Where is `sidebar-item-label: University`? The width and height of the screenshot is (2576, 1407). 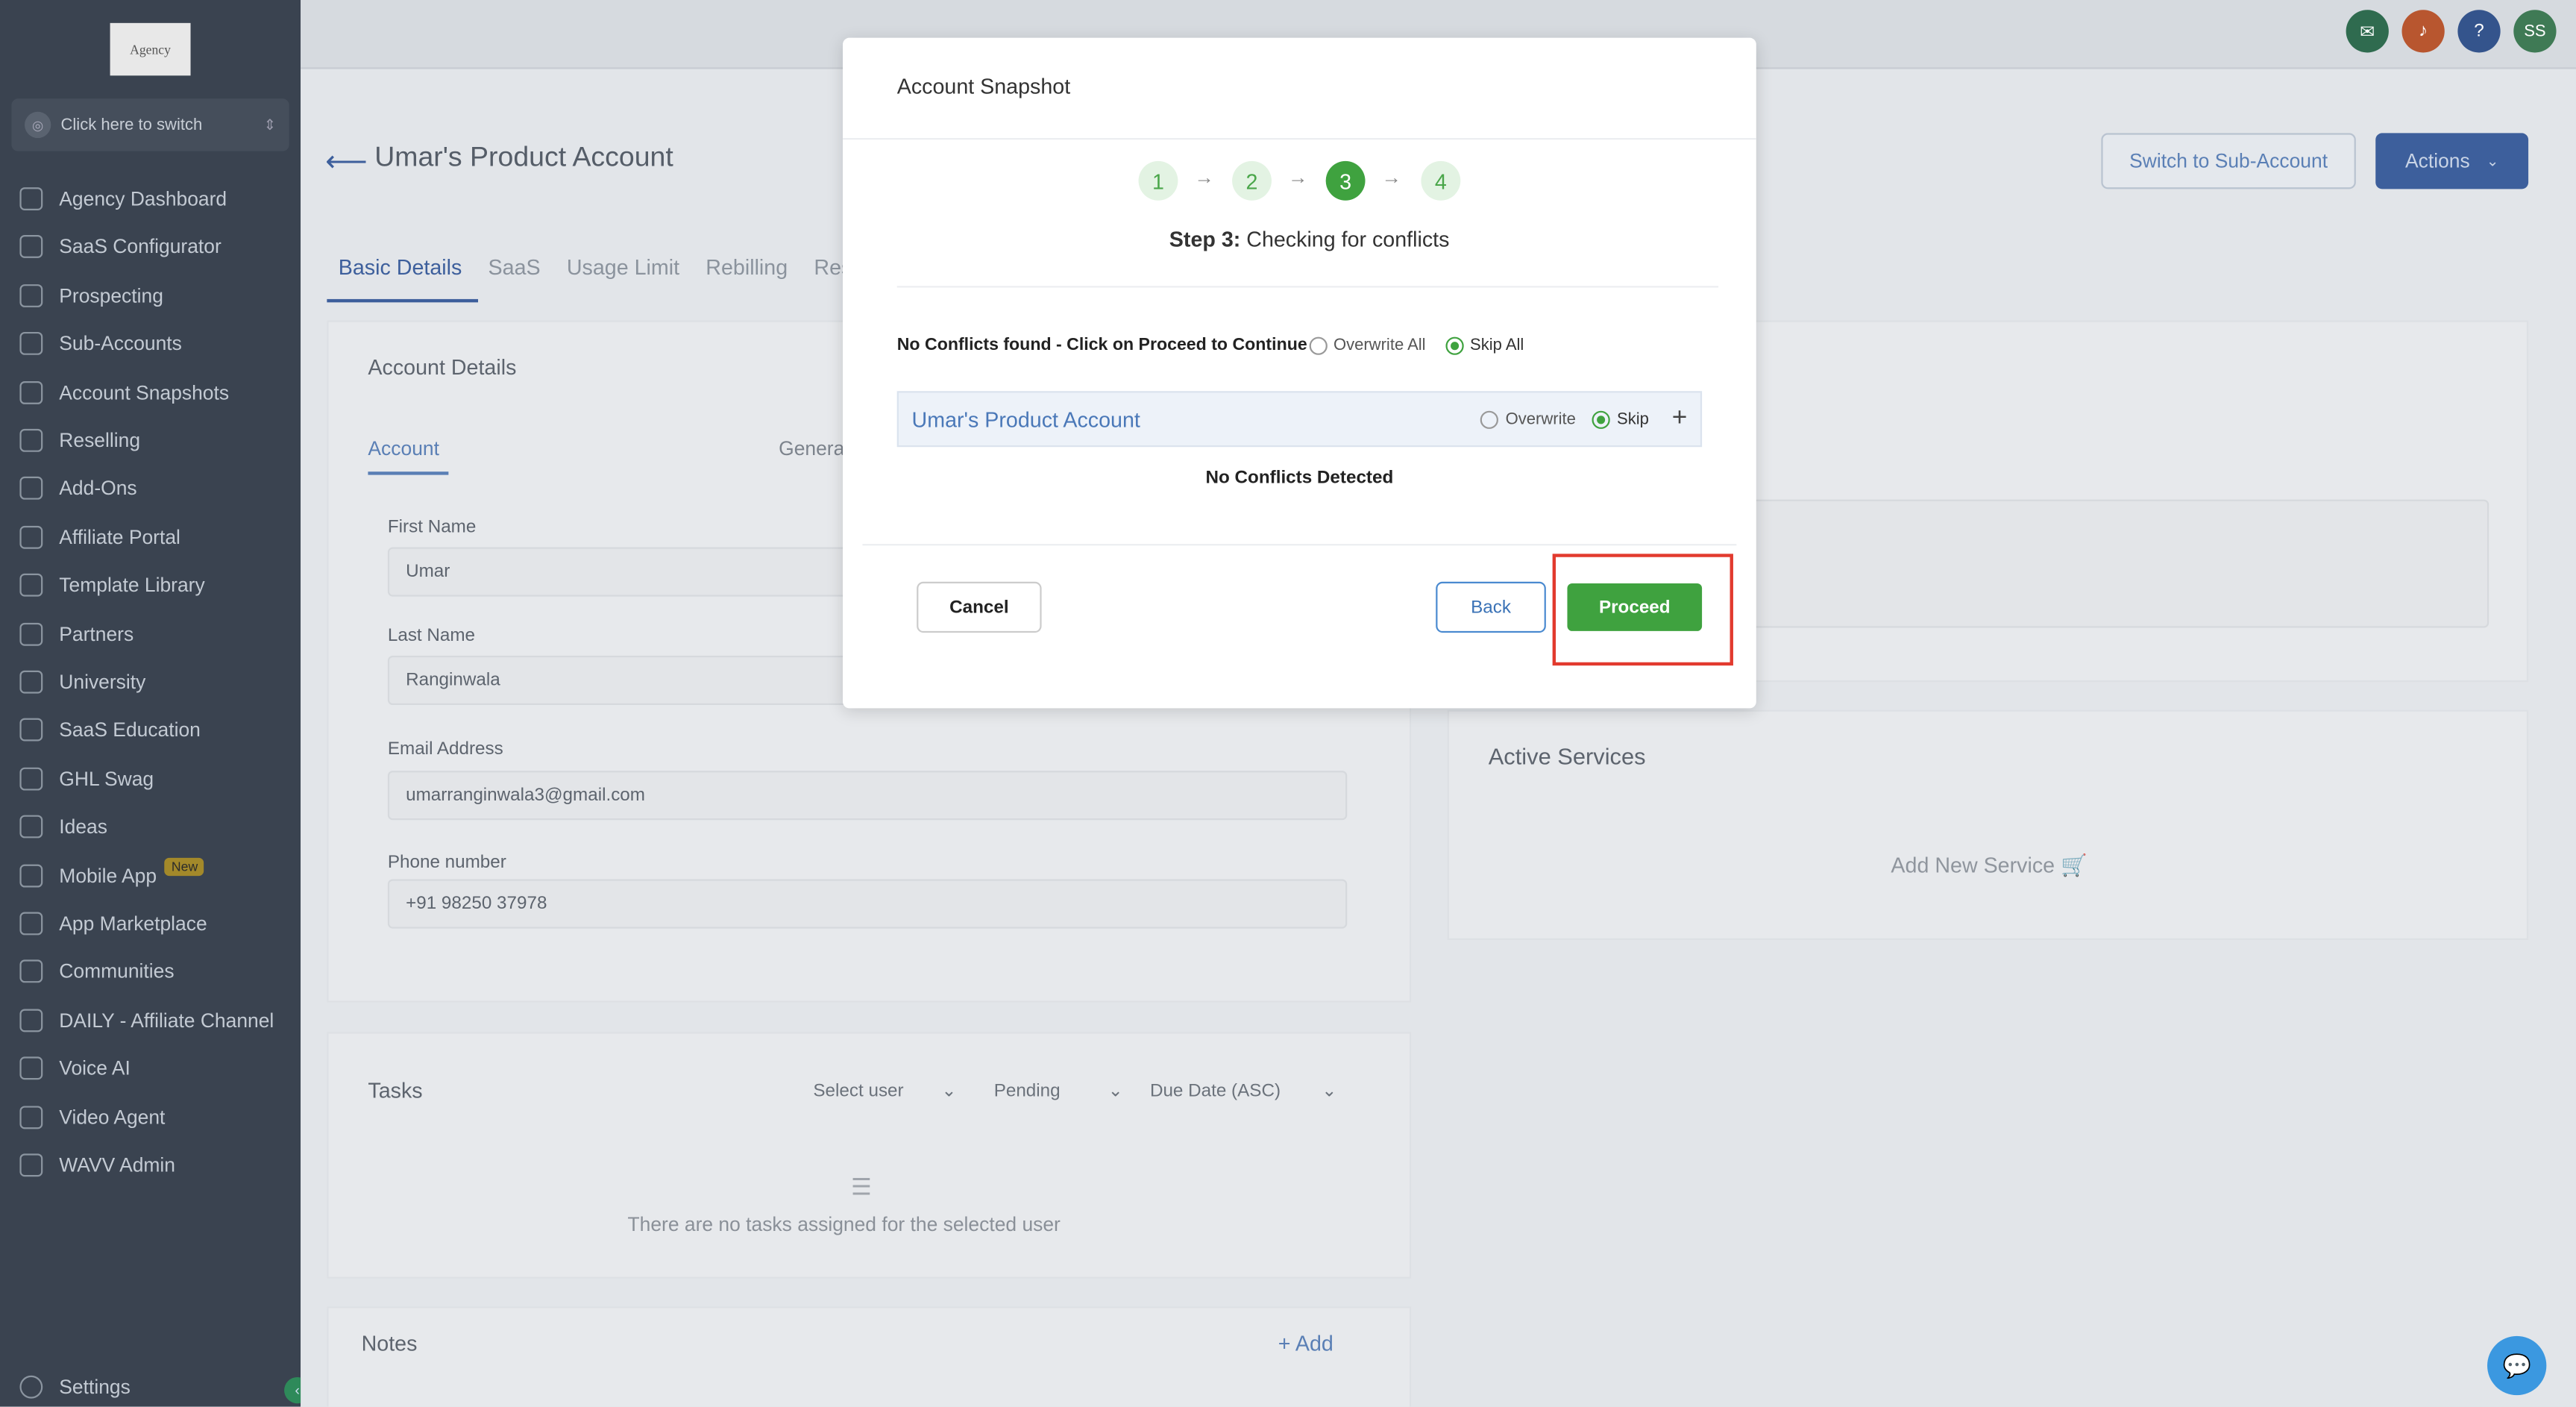
sidebar-item-label: University is located at coordinates (103, 682).